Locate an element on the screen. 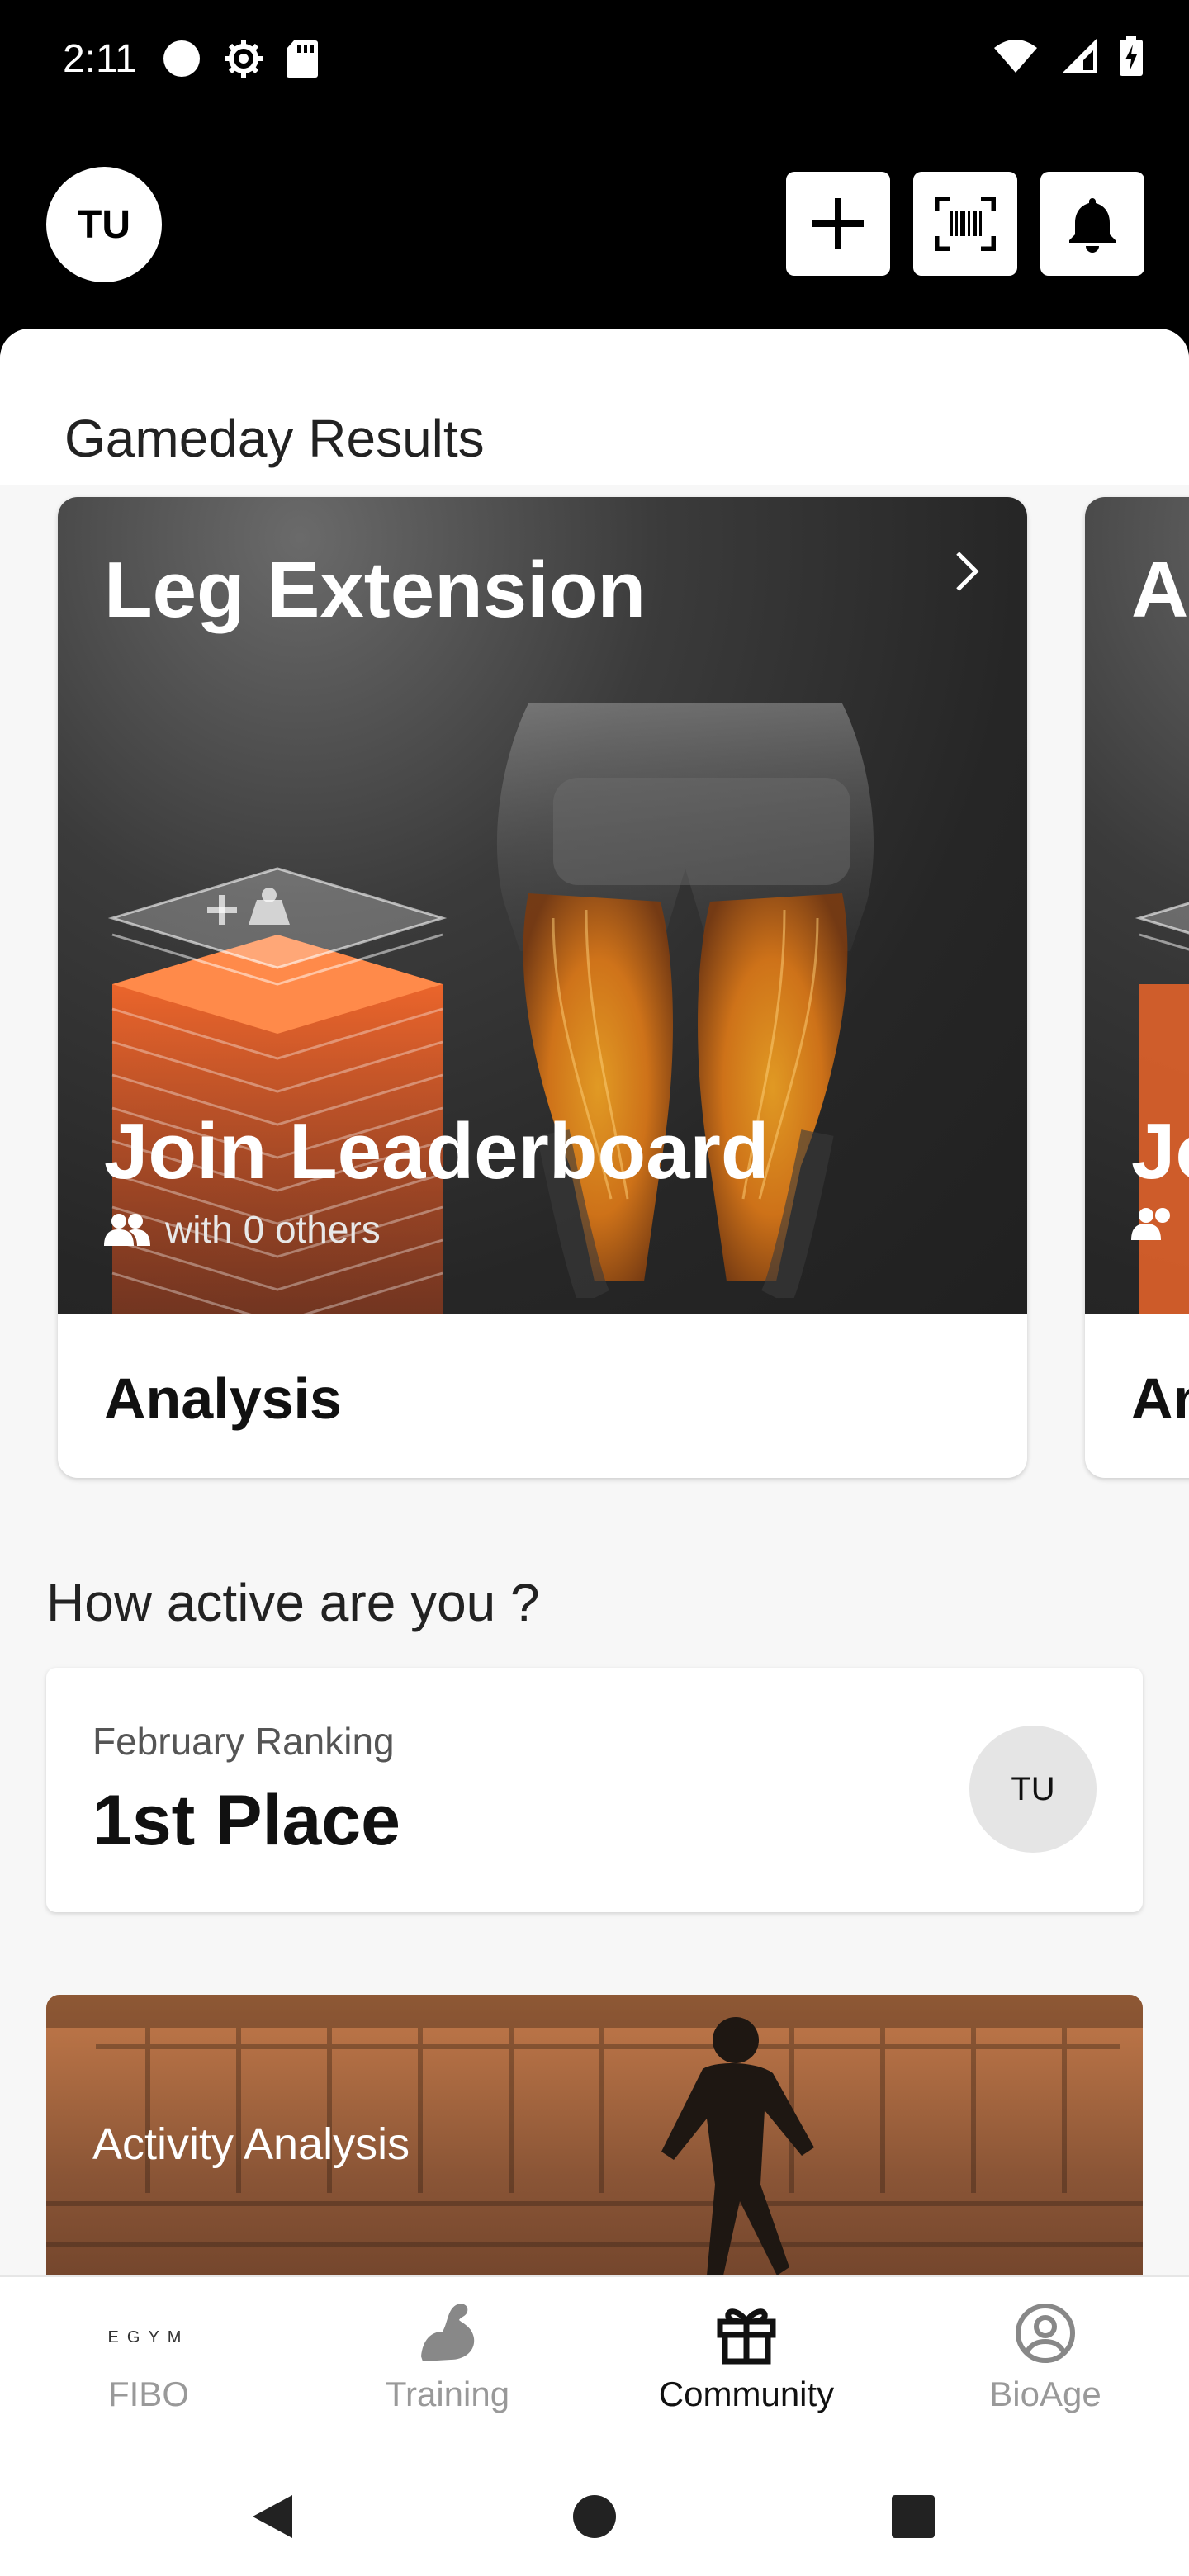 The image size is (1189, 2576). card-media: A Jo is located at coordinates (1137, 905).